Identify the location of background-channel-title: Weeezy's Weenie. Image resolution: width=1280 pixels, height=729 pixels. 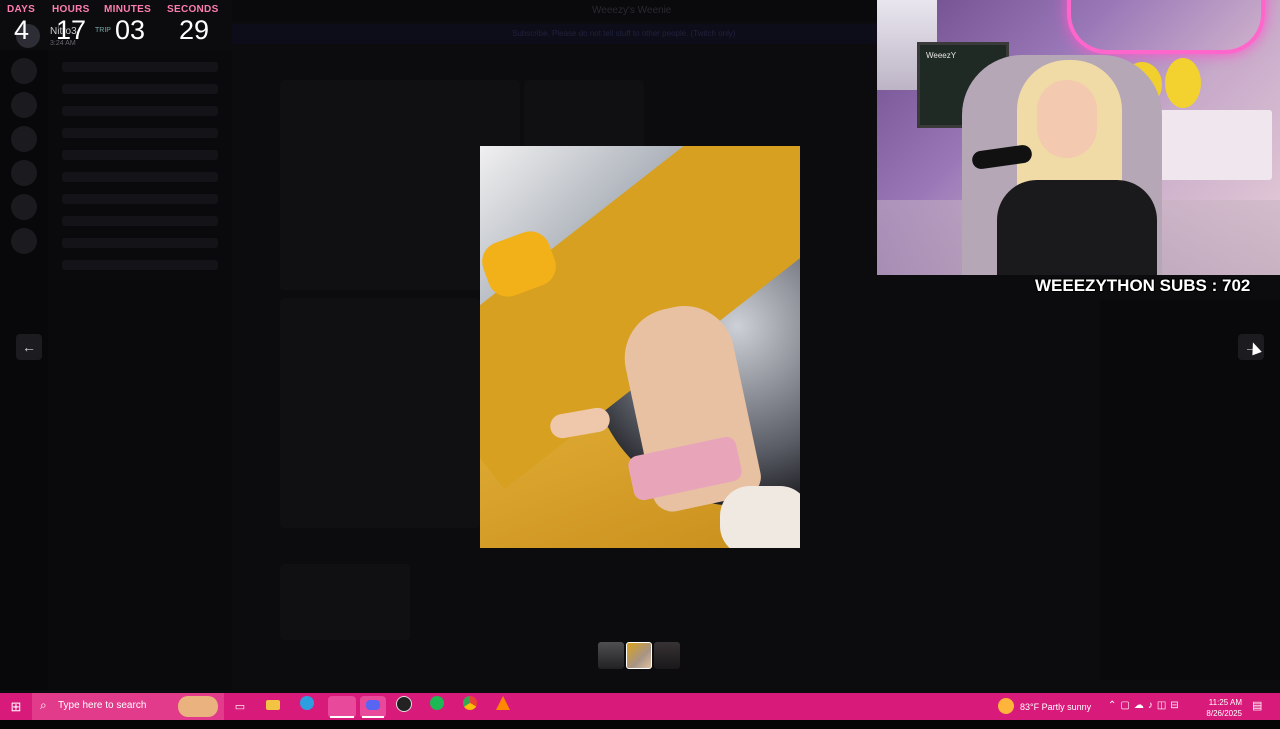
(632, 10).